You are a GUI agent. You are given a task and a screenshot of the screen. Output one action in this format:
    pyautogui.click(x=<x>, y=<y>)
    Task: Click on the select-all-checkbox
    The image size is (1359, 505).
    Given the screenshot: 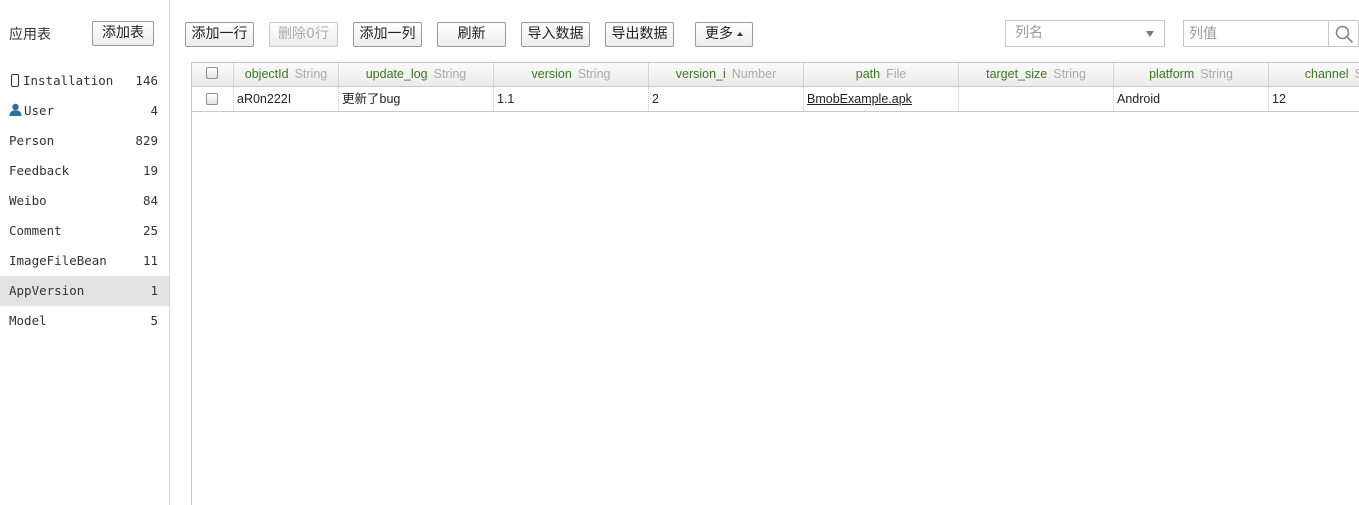 What is the action you would take?
    pyautogui.click(x=212, y=73)
    